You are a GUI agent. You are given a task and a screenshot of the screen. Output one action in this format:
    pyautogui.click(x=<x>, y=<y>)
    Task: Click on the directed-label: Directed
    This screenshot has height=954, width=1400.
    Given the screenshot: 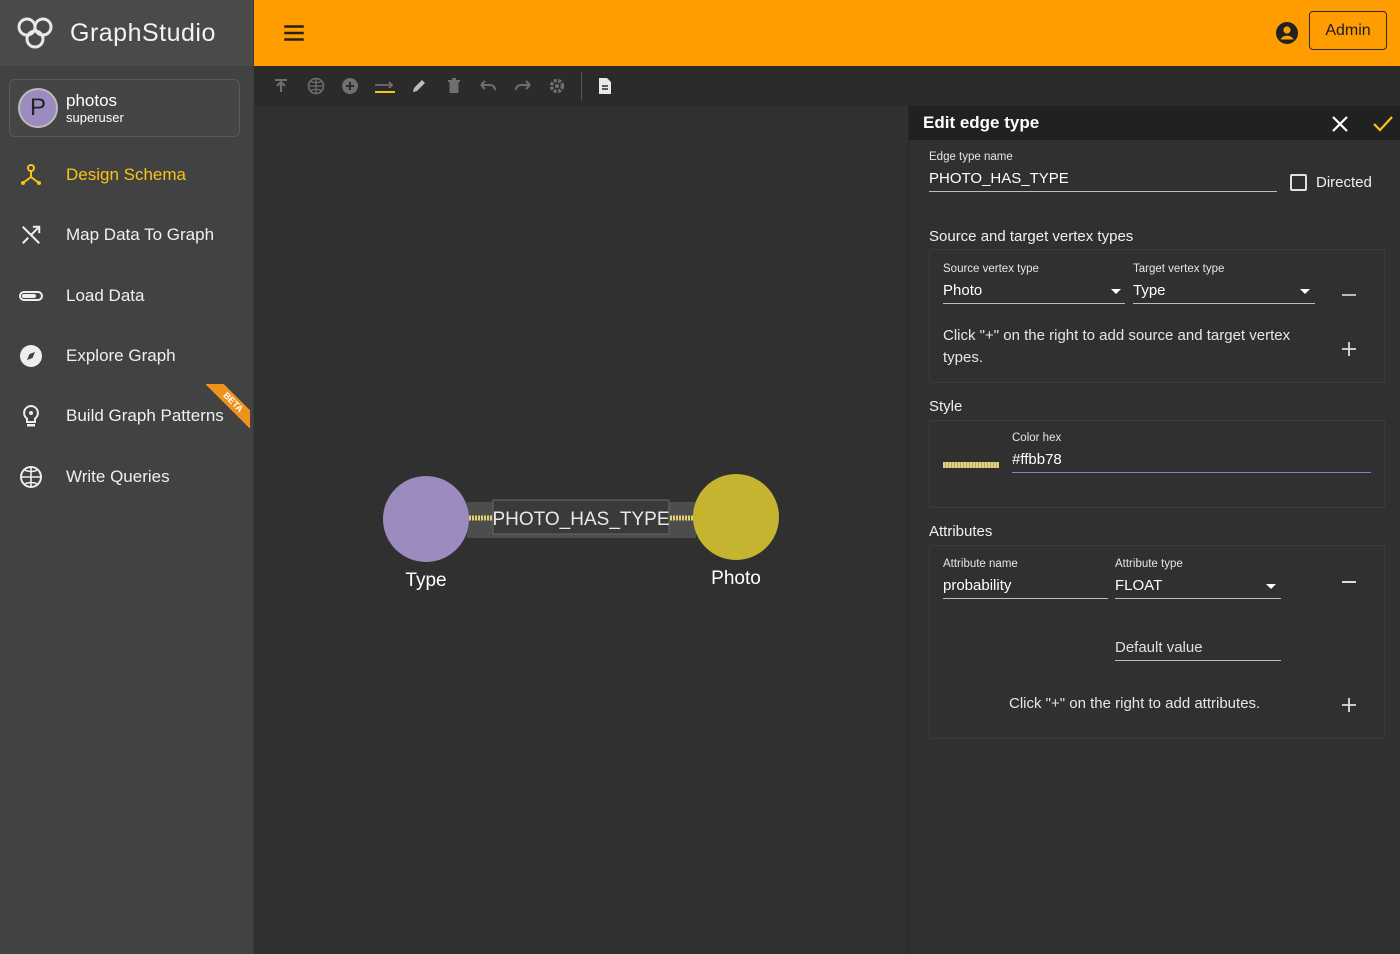 What is the action you would take?
    pyautogui.click(x=1344, y=182)
    